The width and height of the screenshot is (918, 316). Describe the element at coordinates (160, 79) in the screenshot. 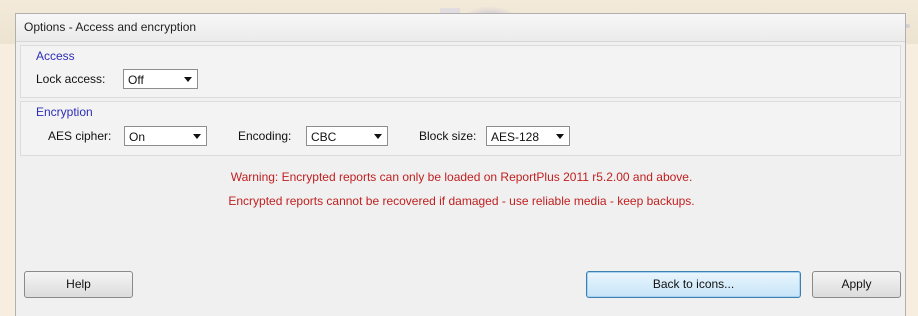

I see `lock-access-select: Off` at that location.